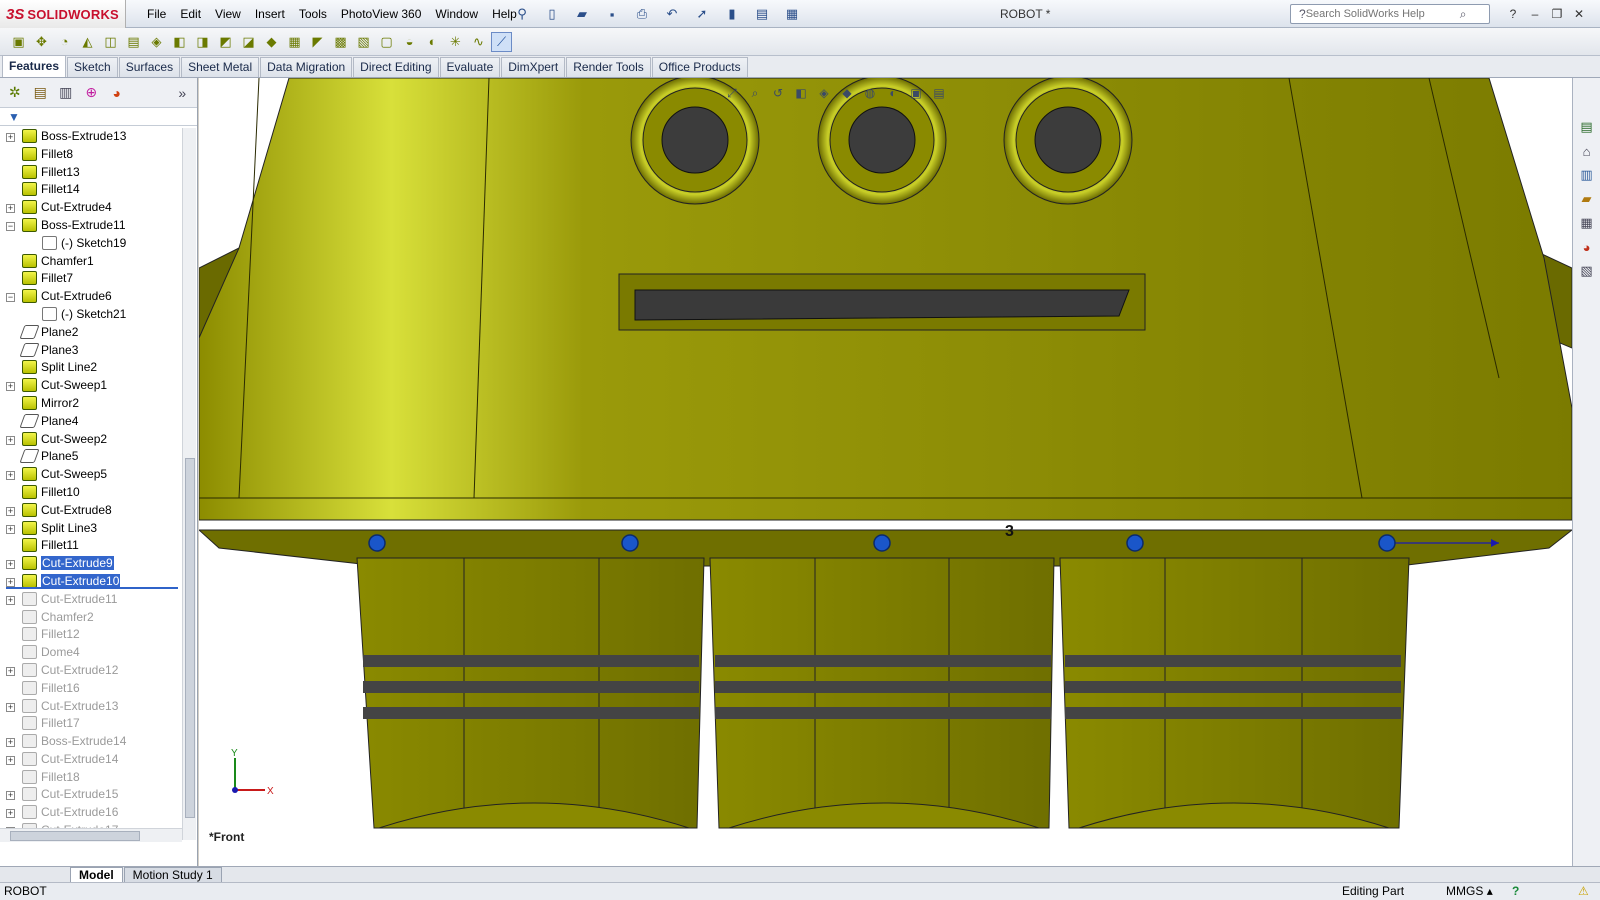 The height and width of the screenshot is (900, 1600). I want to click on wrap-icon: ▩, so click(340, 42).